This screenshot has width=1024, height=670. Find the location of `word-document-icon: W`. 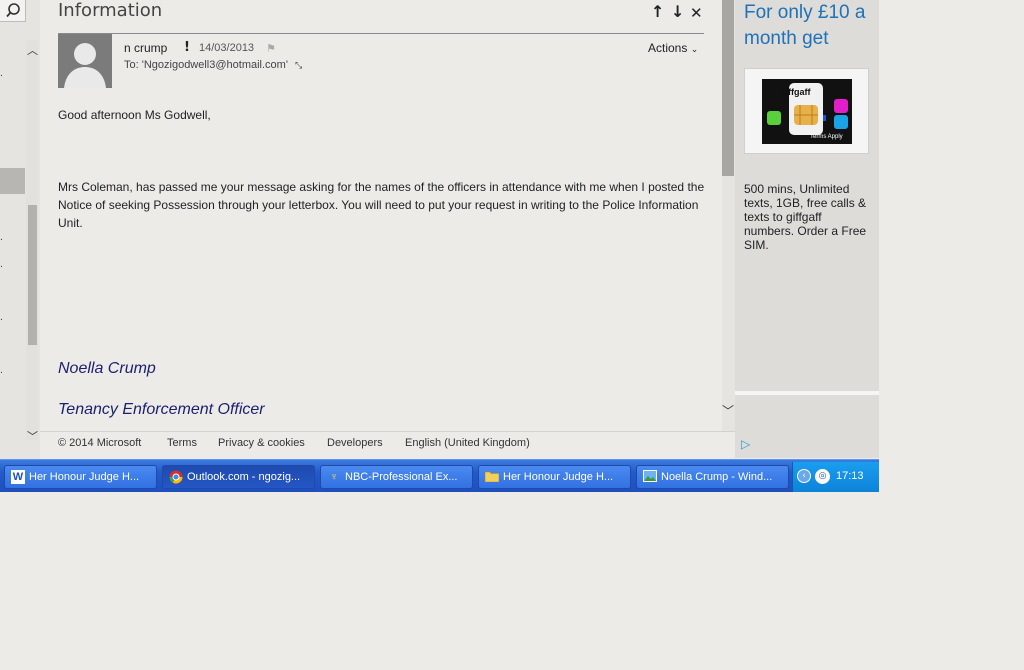

word-document-icon: W is located at coordinates (18, 477).